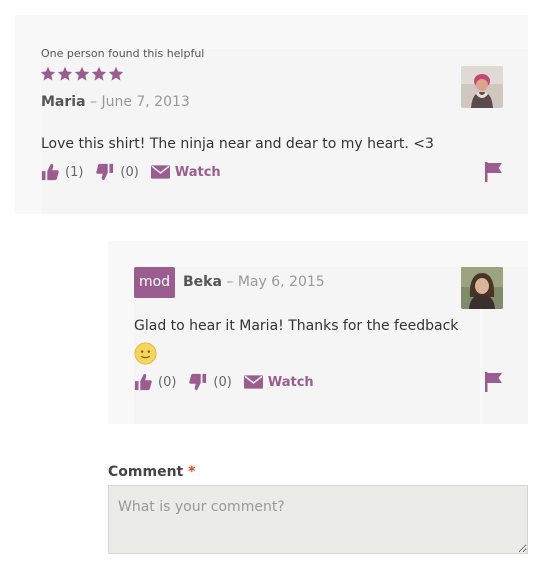 The image size is (543, 570). What do you see at coordinates (154, 282) in the screenshot?
I see `mod-badge: mod` at bounding box center [154, 282].